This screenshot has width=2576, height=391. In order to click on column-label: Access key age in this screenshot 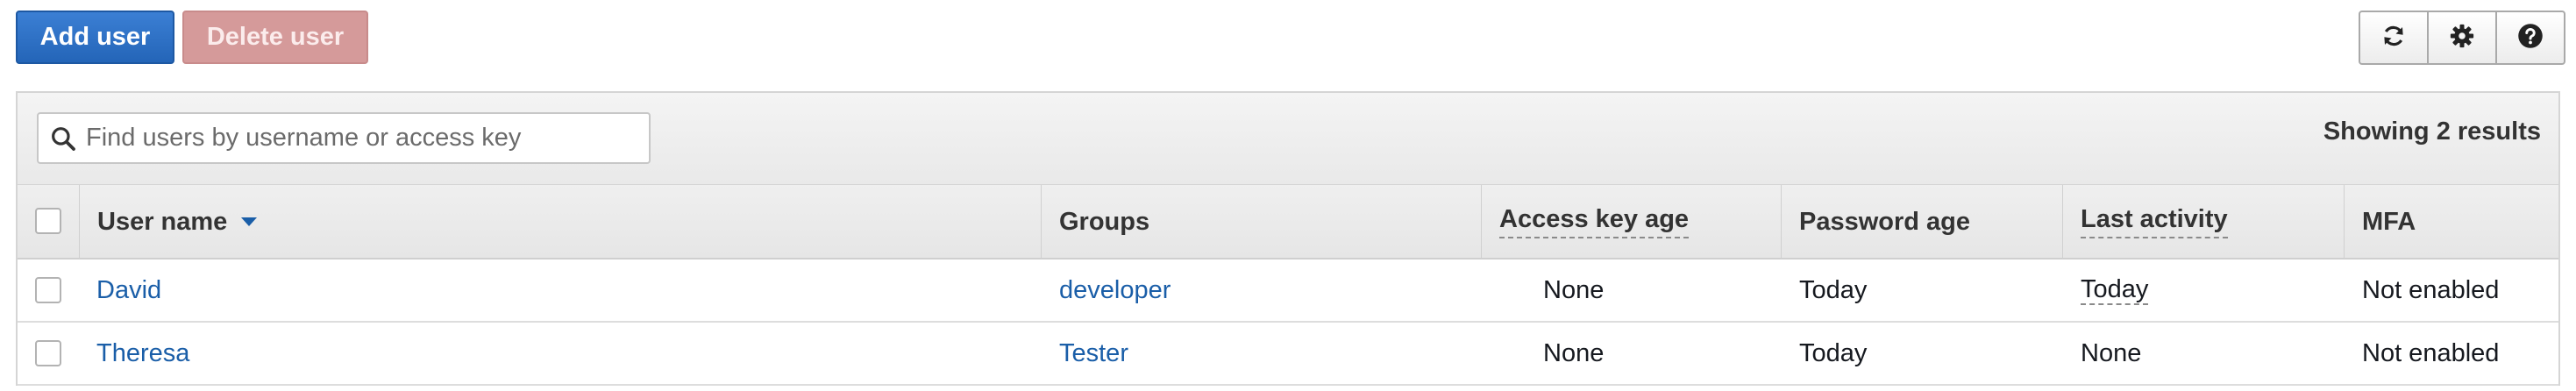, I will do `click(1594, 222)`.